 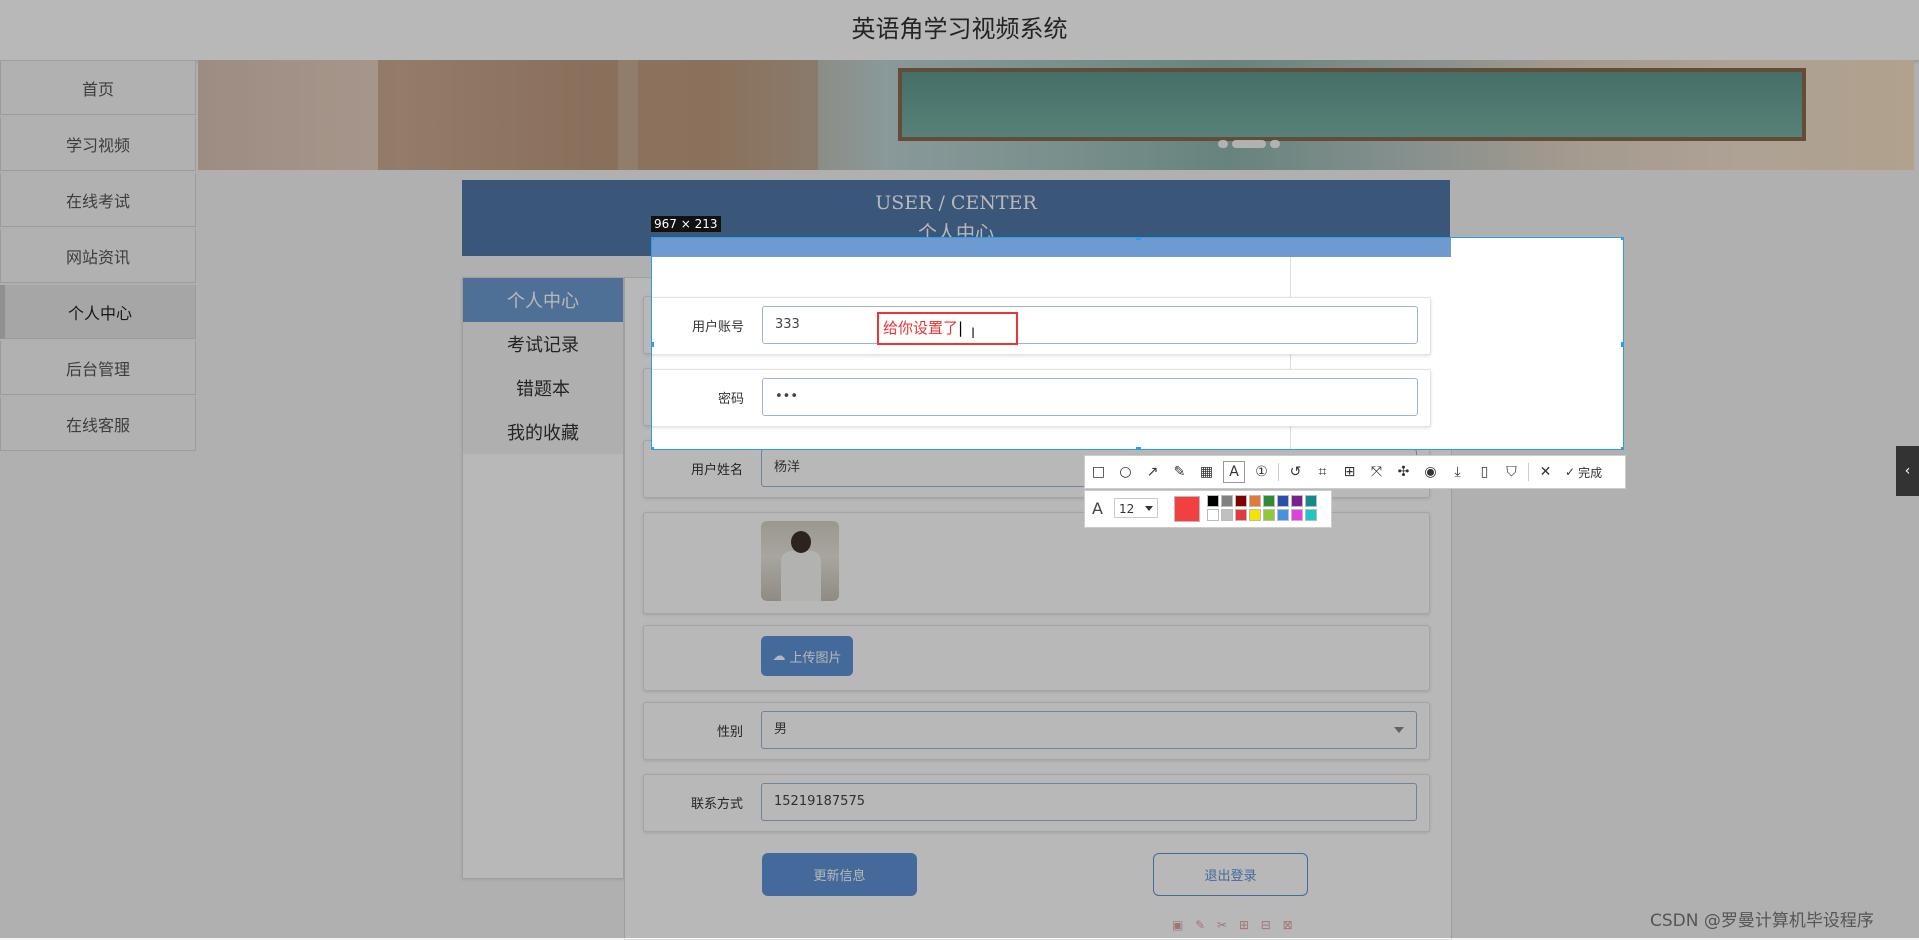 I want to click on annotation-text: 给你设置了, so click(x=921, y=328).